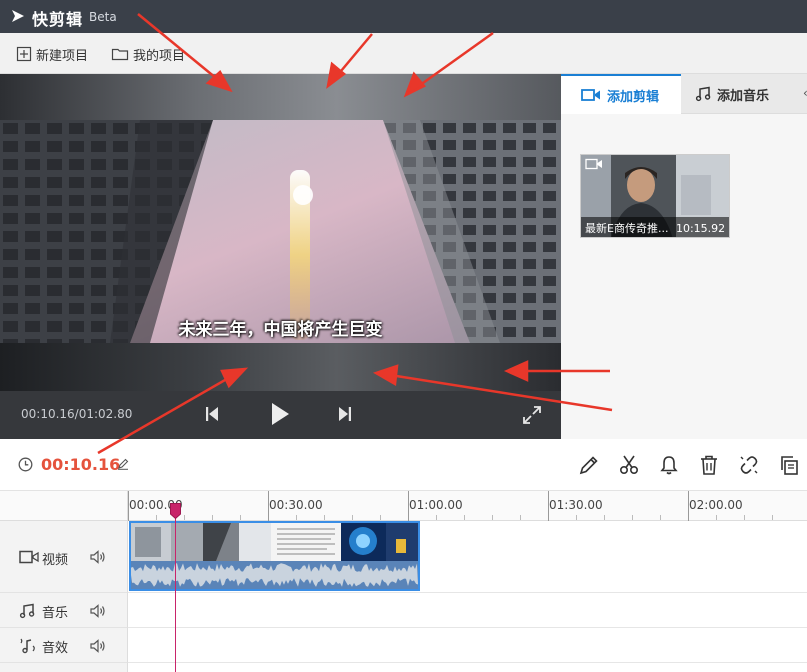 This screenshot has width=807, height=672. I want to click on media-tabs: 添加剪辑 添加音乐 ‹, so click(684, 94).